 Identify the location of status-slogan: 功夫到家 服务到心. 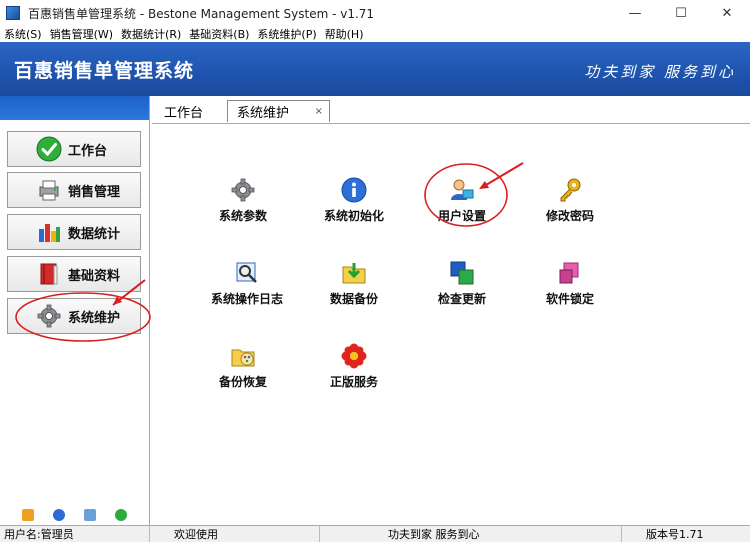
(471, 533).